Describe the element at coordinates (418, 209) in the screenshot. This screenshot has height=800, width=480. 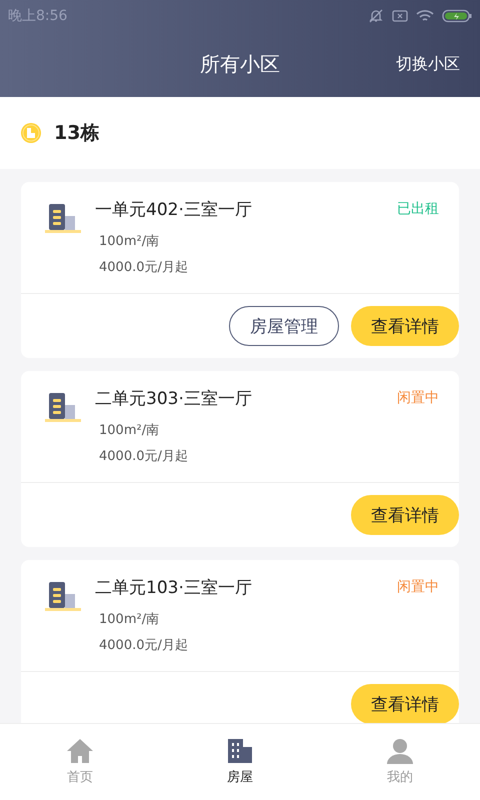
I see `status-label: 已出租` at that location.